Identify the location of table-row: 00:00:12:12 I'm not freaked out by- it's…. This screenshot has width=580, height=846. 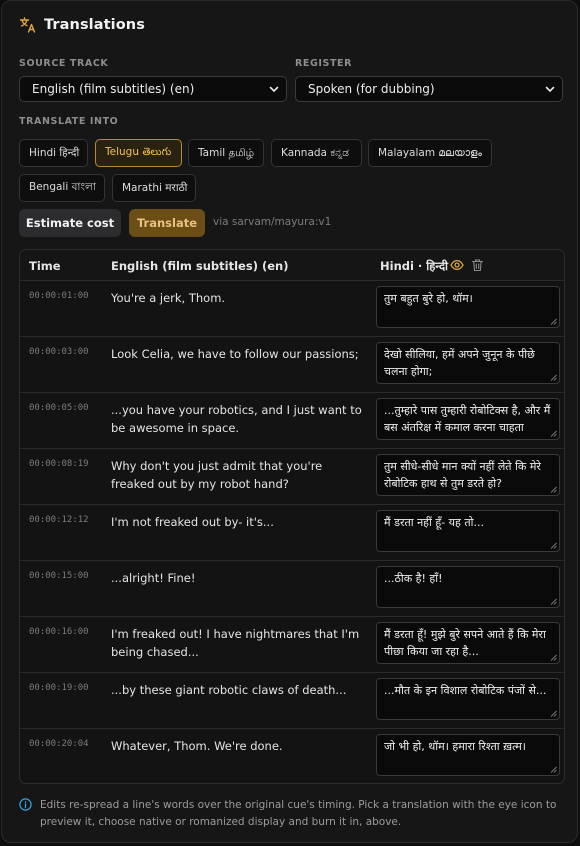
(292, 533).